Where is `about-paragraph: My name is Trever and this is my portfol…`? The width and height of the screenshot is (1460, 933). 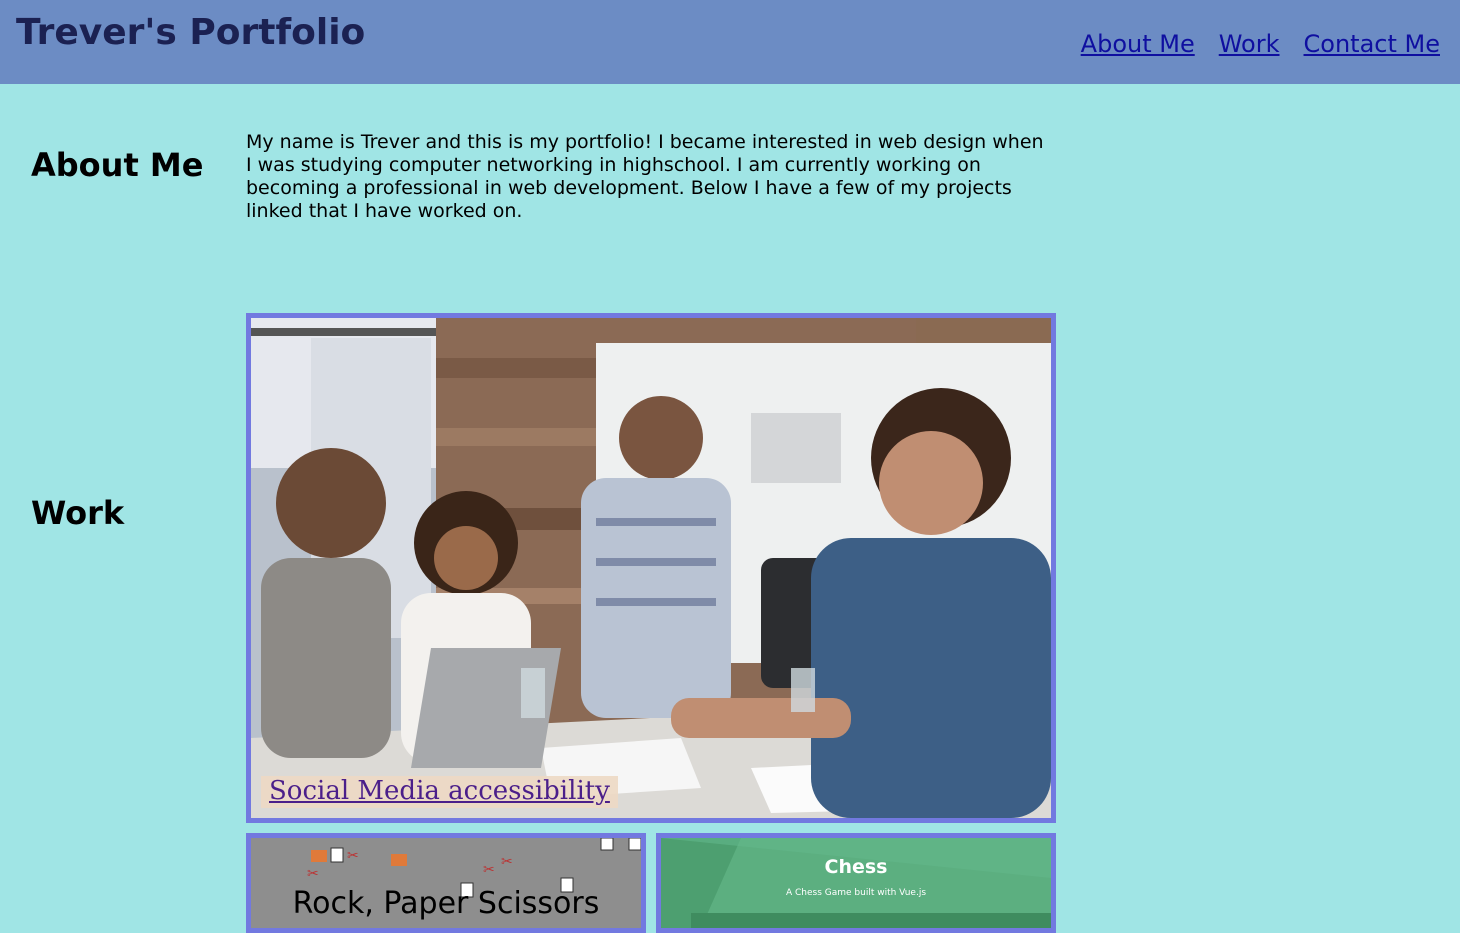
about-paragraph: My name is Trever and this is my portfol… is located at coordinates (645, 176).